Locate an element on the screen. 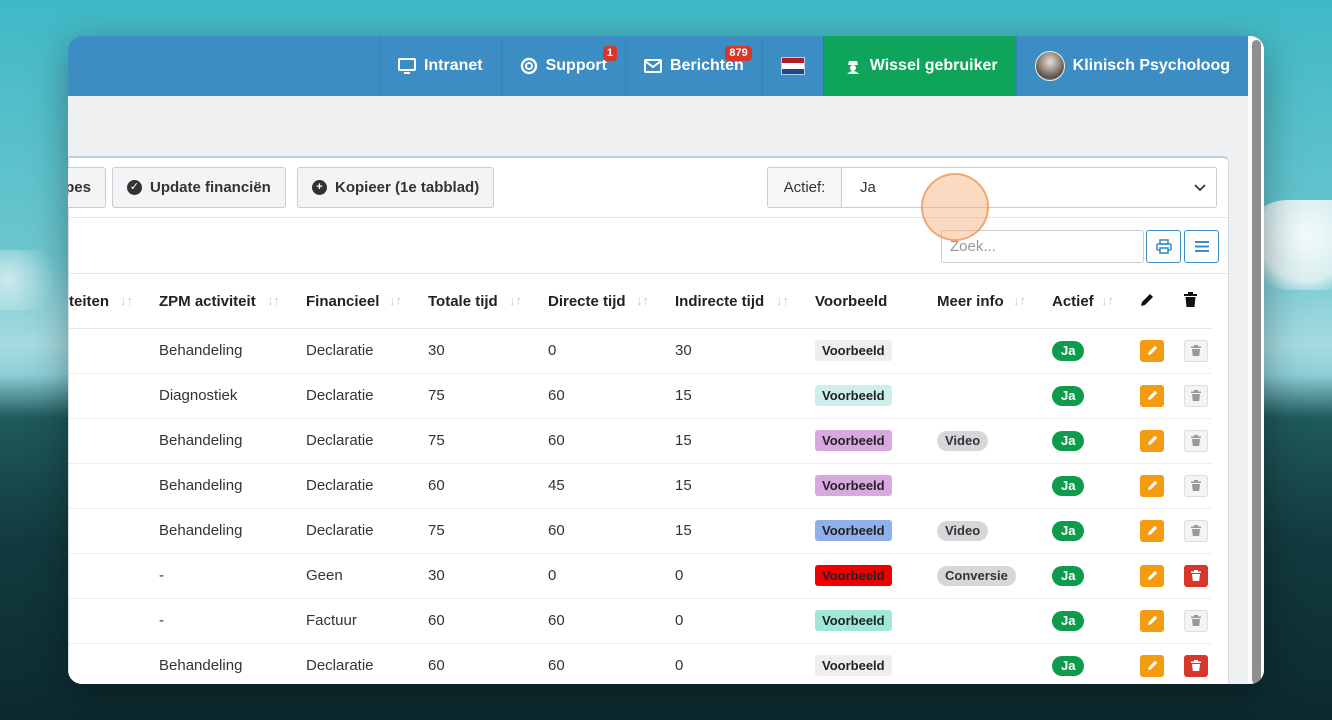 The height and width of the screenshot is (720, 1332). columns-menu-button is located at coordinates (1201, 246).